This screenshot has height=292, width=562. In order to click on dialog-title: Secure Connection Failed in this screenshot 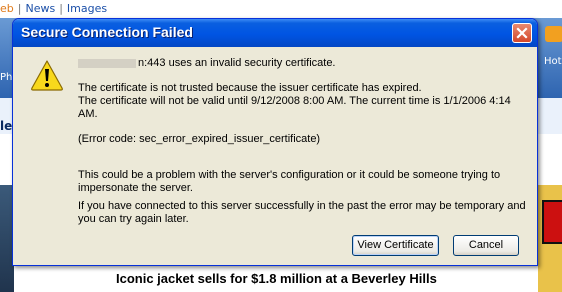, I will do `click(107, 32)`.